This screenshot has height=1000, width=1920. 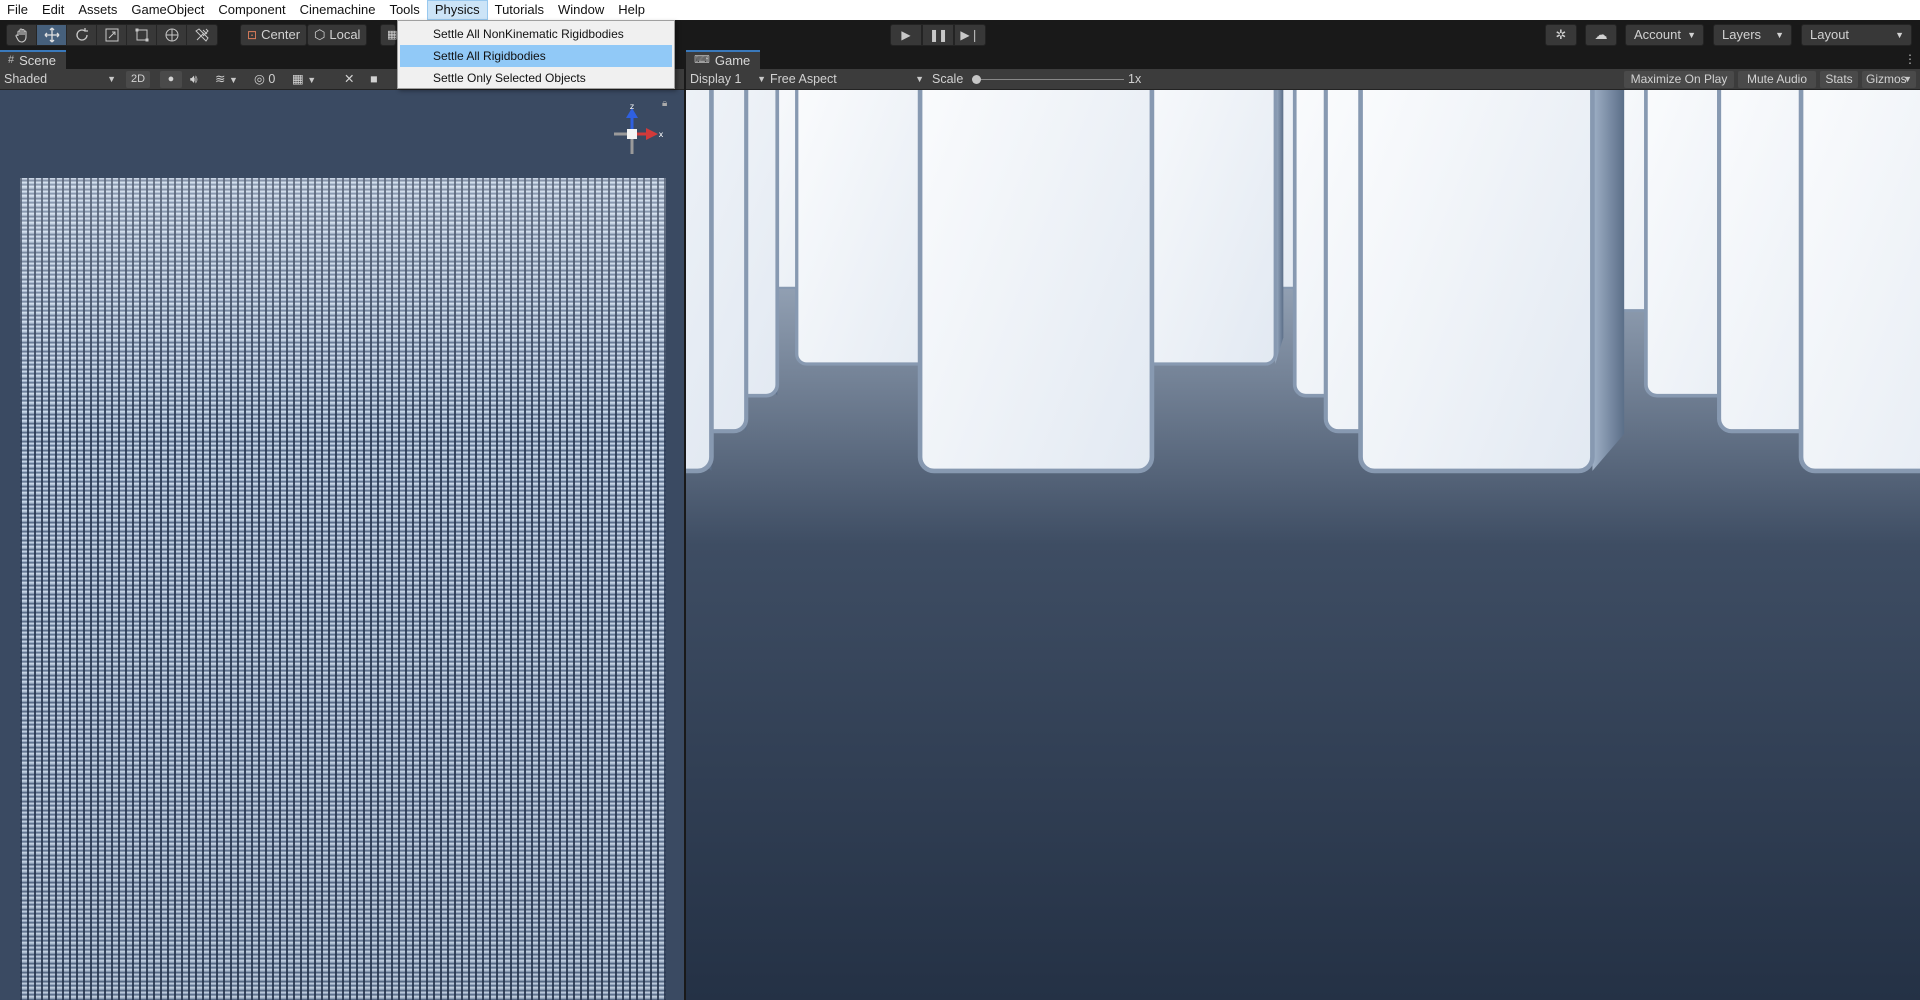 I want to click on tools-button: ✕, so click(x=353, y=79).